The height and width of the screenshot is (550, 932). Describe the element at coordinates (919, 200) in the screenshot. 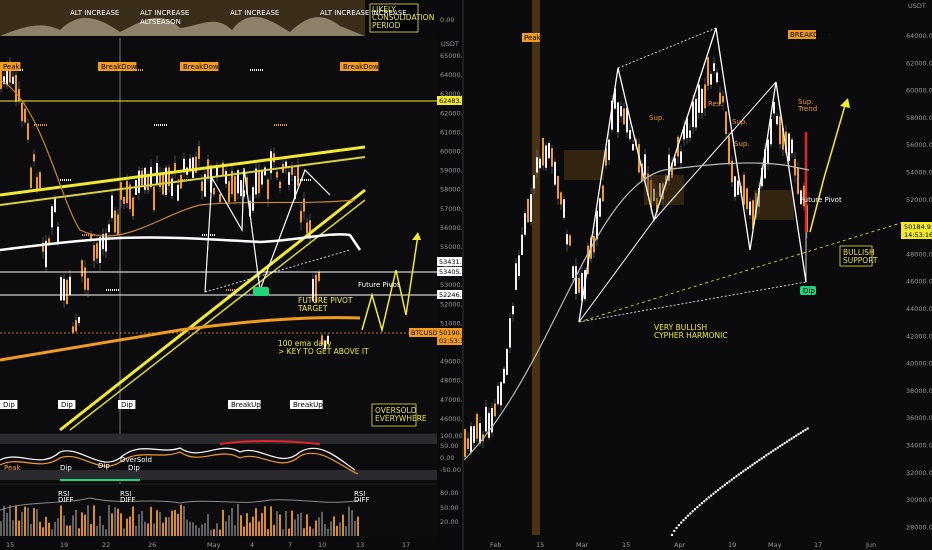

I see `price-tick: 52000.00` at that location.